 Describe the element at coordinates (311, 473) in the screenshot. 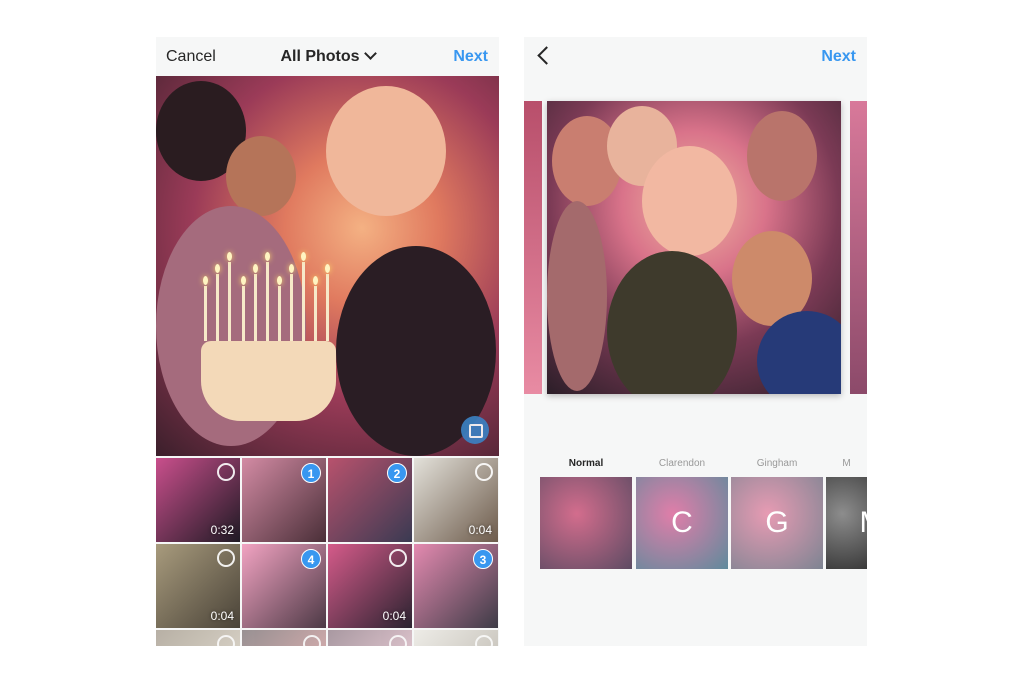

I see `selection-number-badge: 1` at that location.